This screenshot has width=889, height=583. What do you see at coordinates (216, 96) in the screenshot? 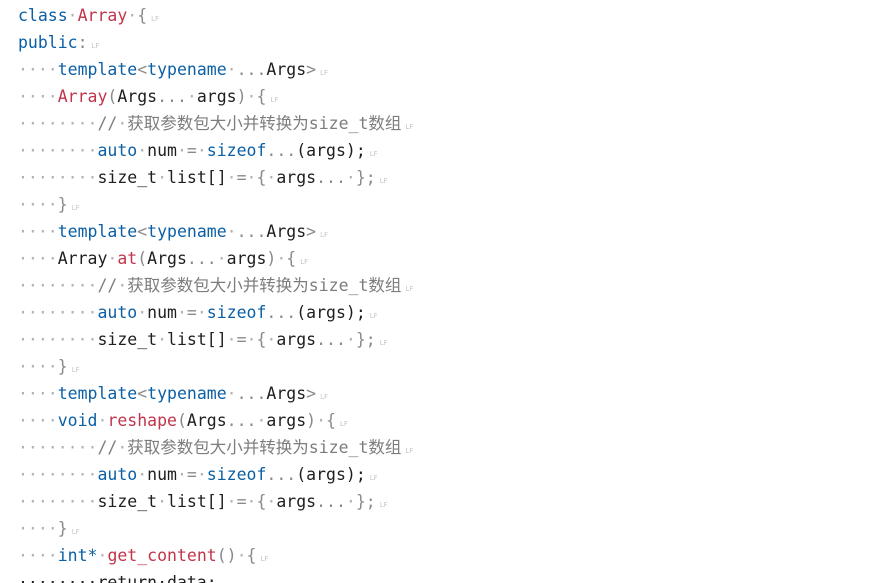
I see `code-token: args` at bounding box center [216, 96].